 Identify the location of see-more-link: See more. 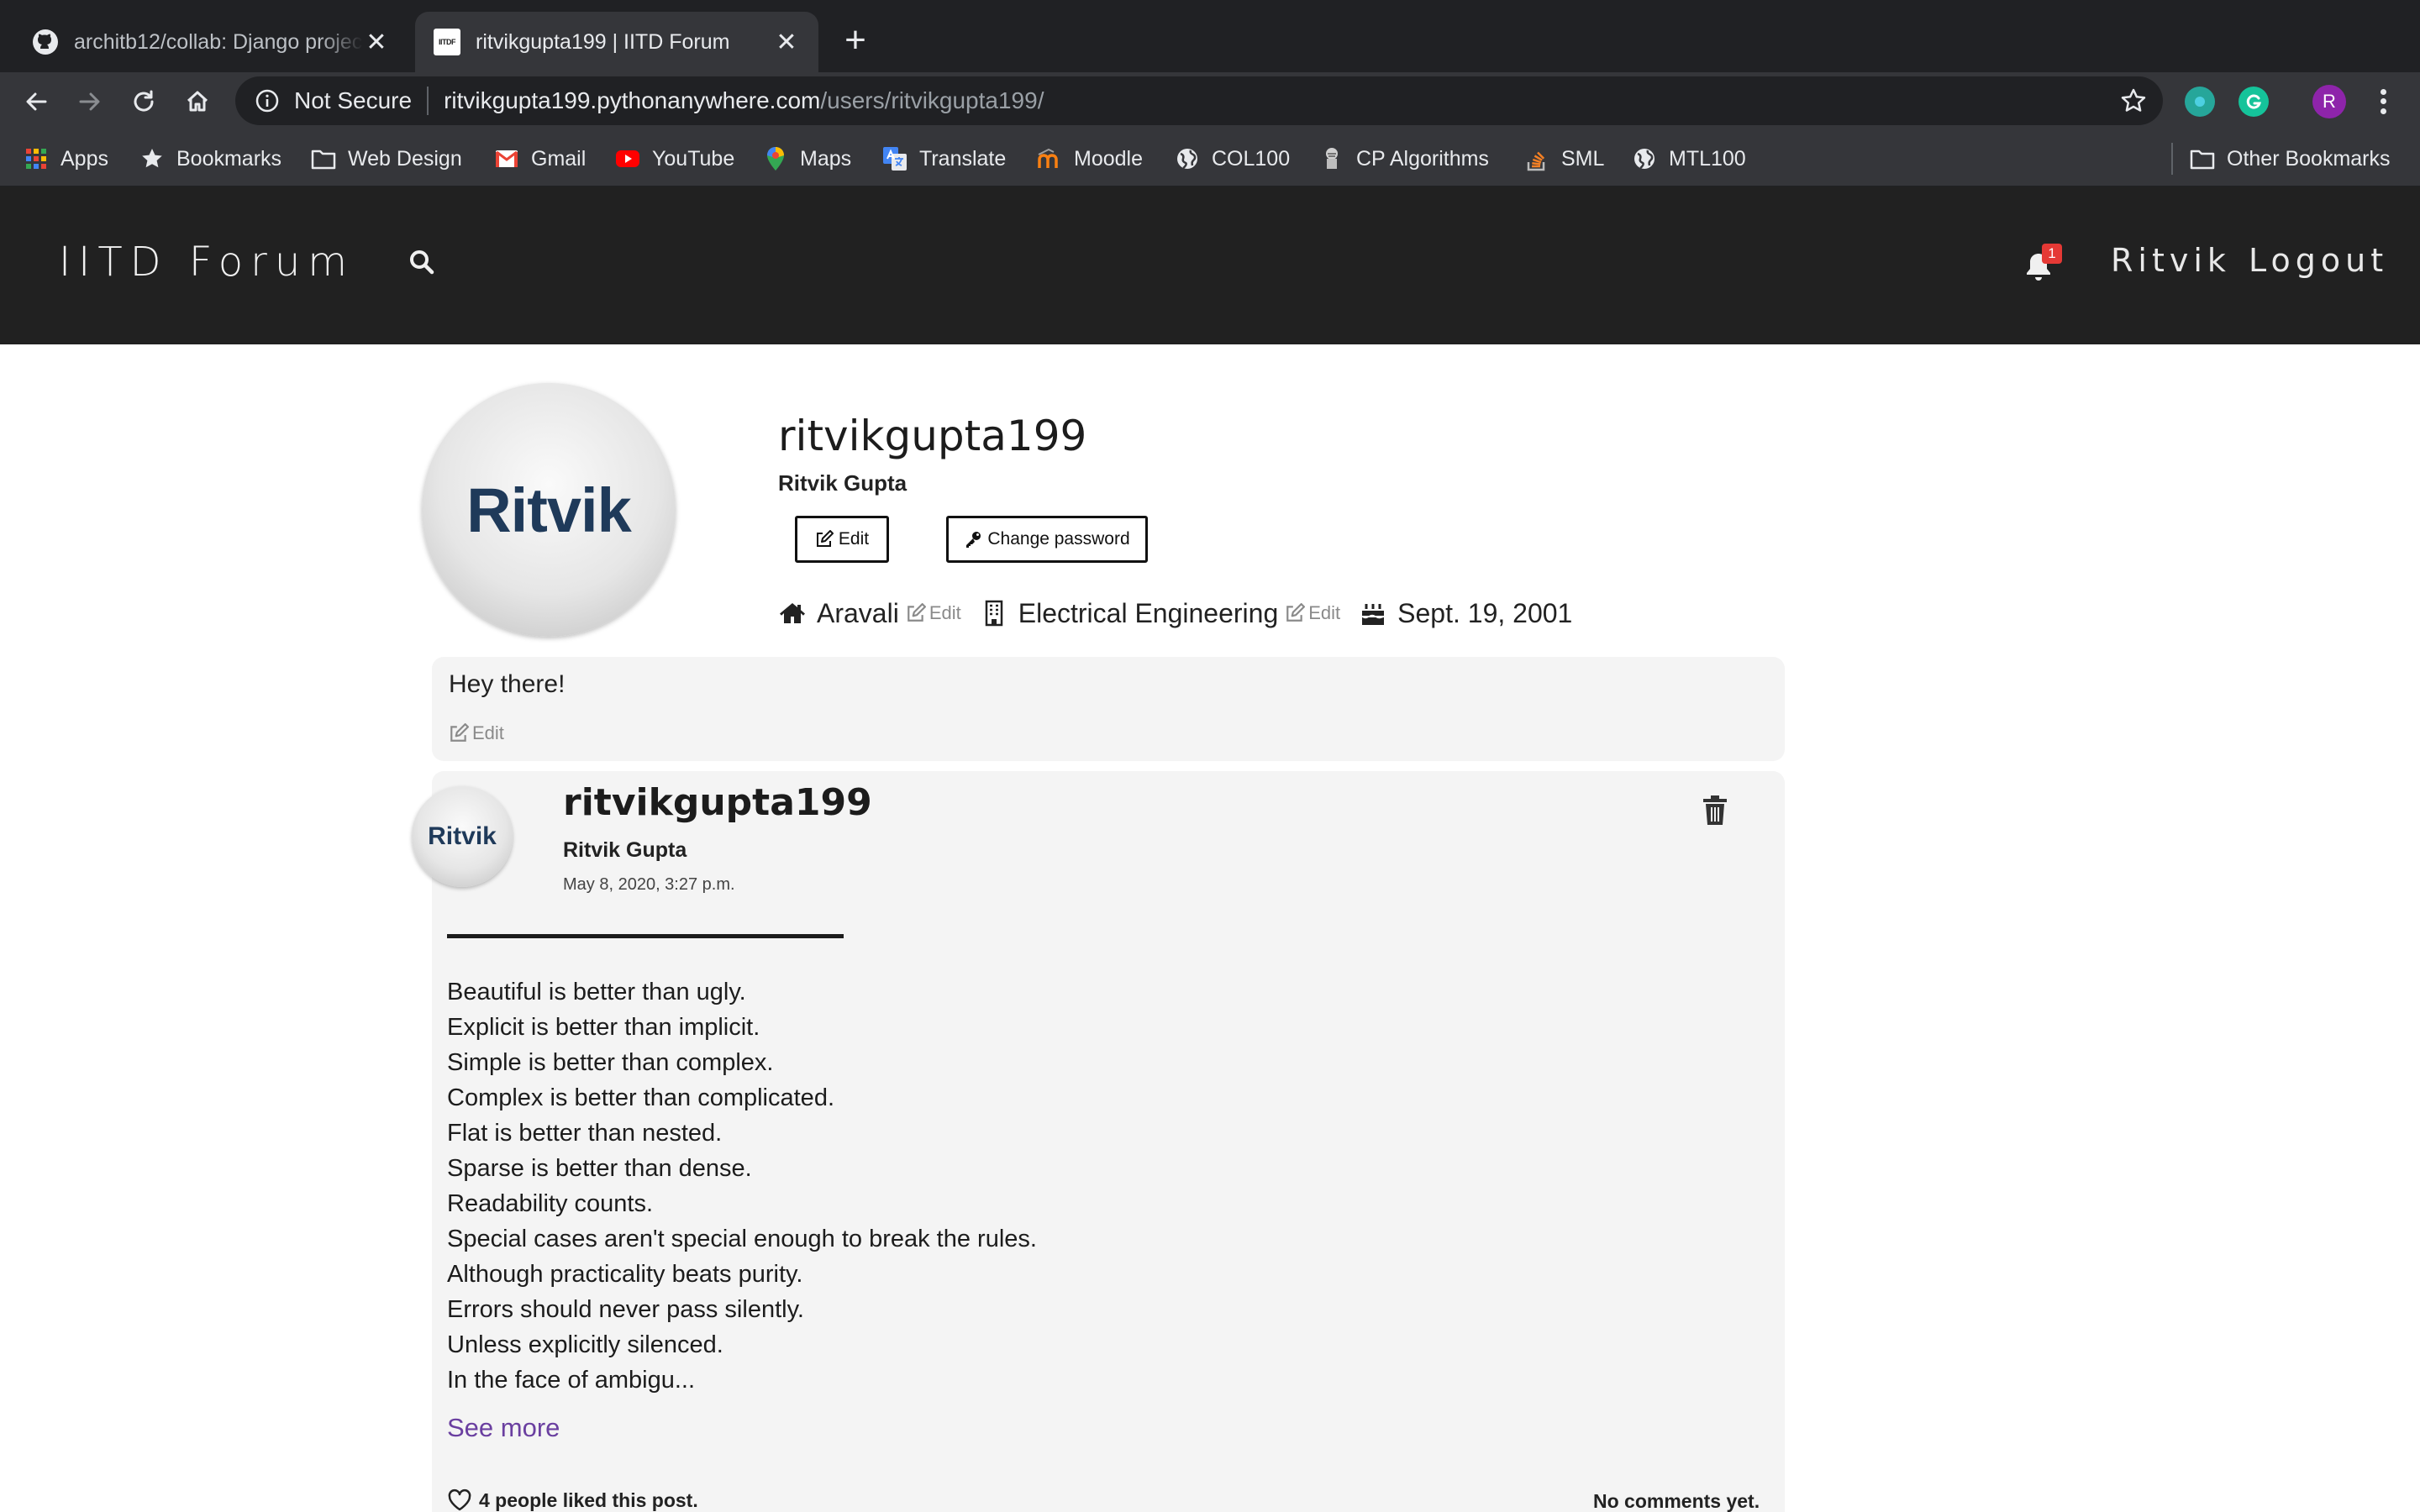
(503, 1428).